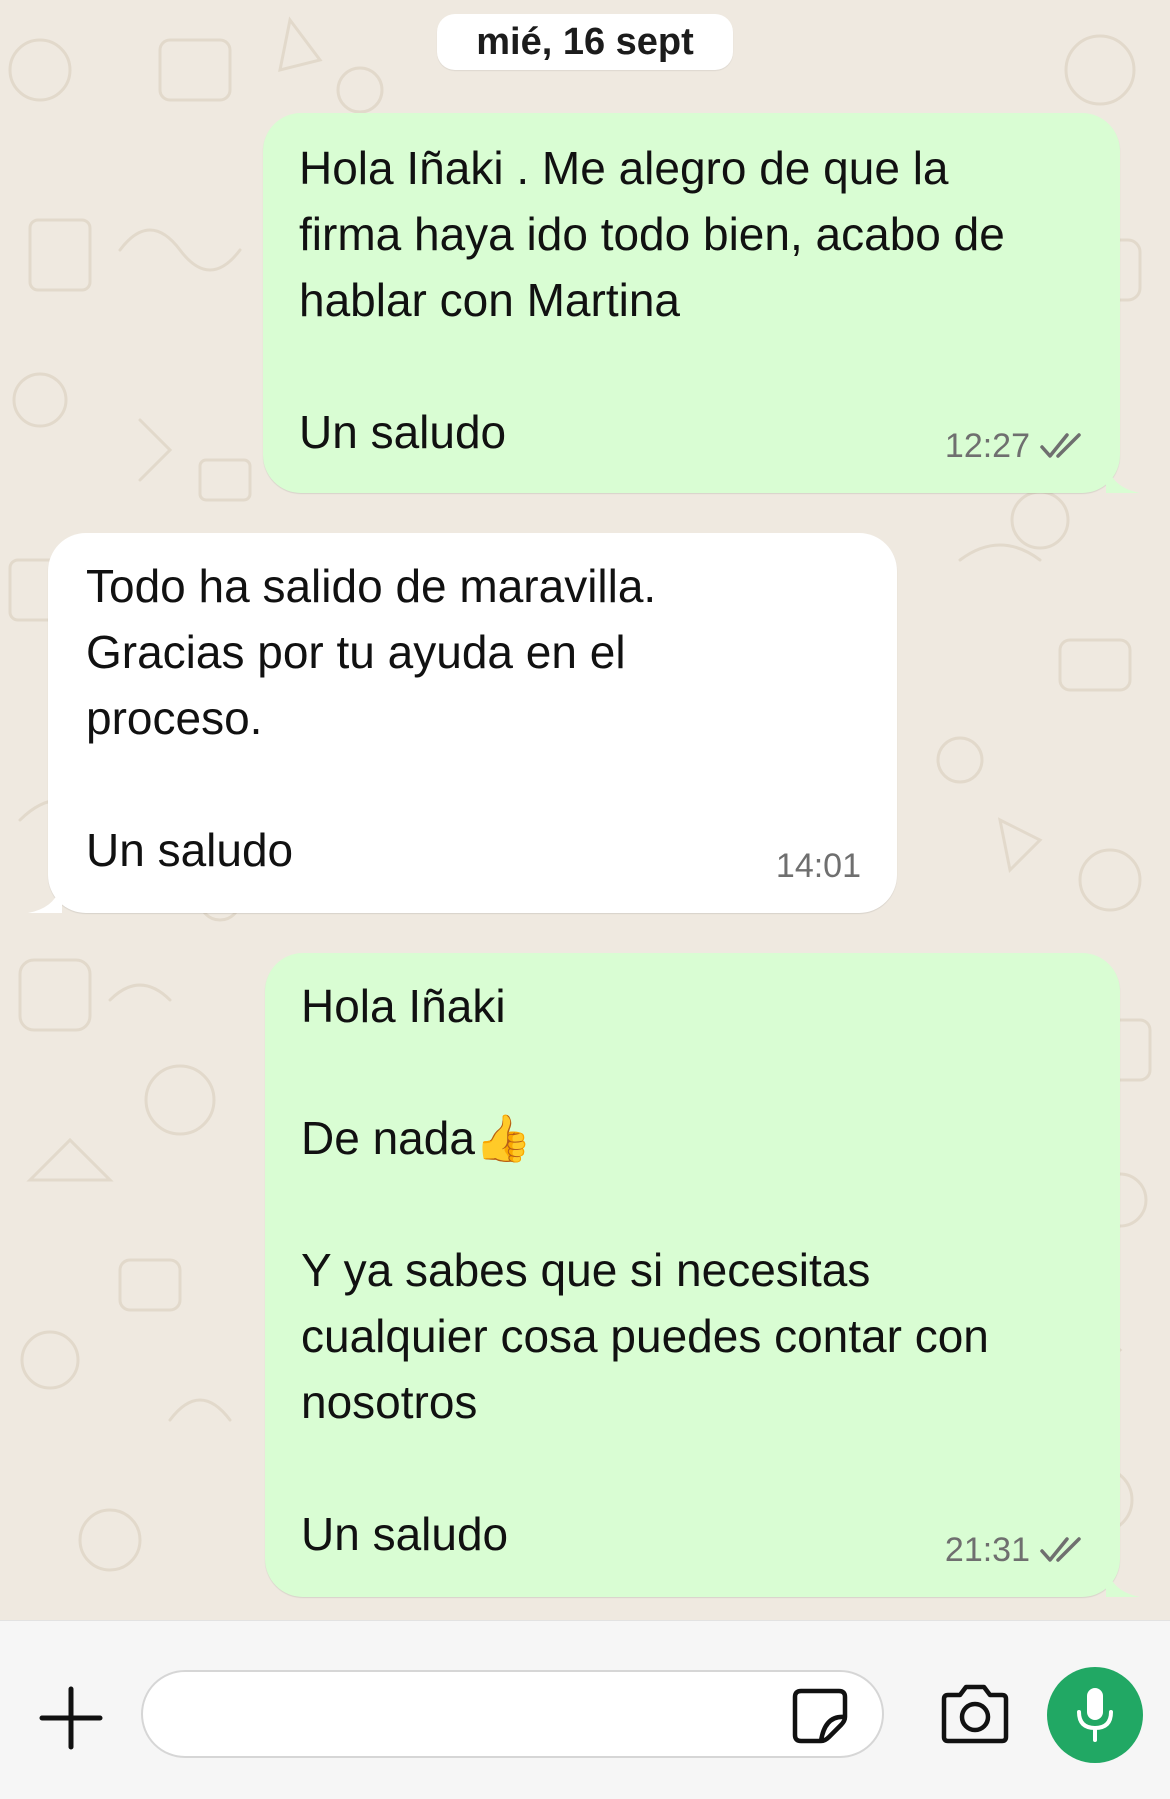 The height and width of the screenshot is (1799, 1170). I want to click on message-composer, so click(585, 1709).